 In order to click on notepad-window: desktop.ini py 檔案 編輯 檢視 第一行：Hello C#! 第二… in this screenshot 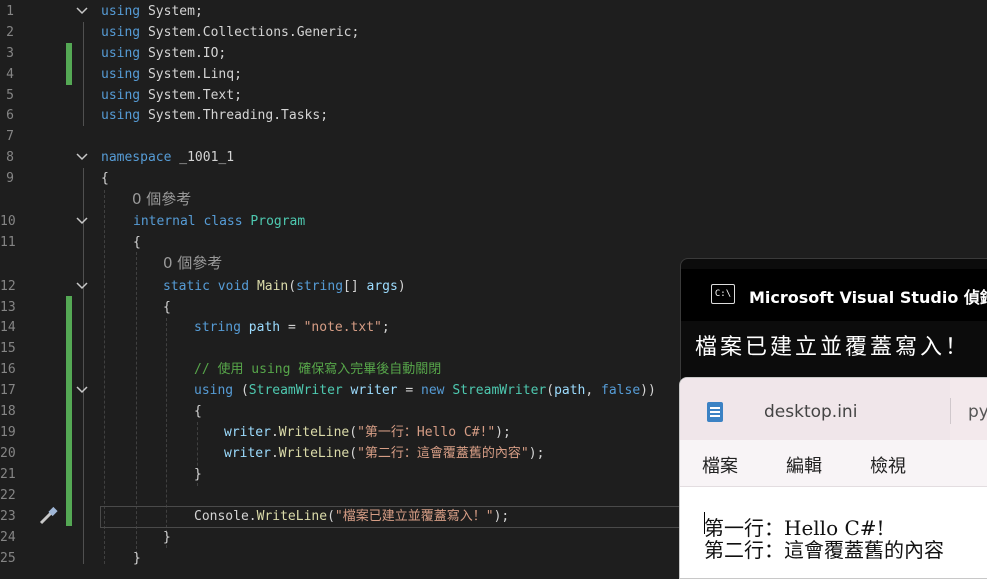, I will do `click(833, 478)`.